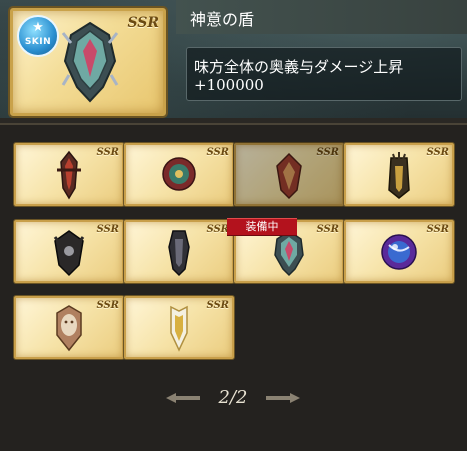 The width and height of the screenshot is (467, 451). I want to click on shield-round-red-icon, so click(179, 174).